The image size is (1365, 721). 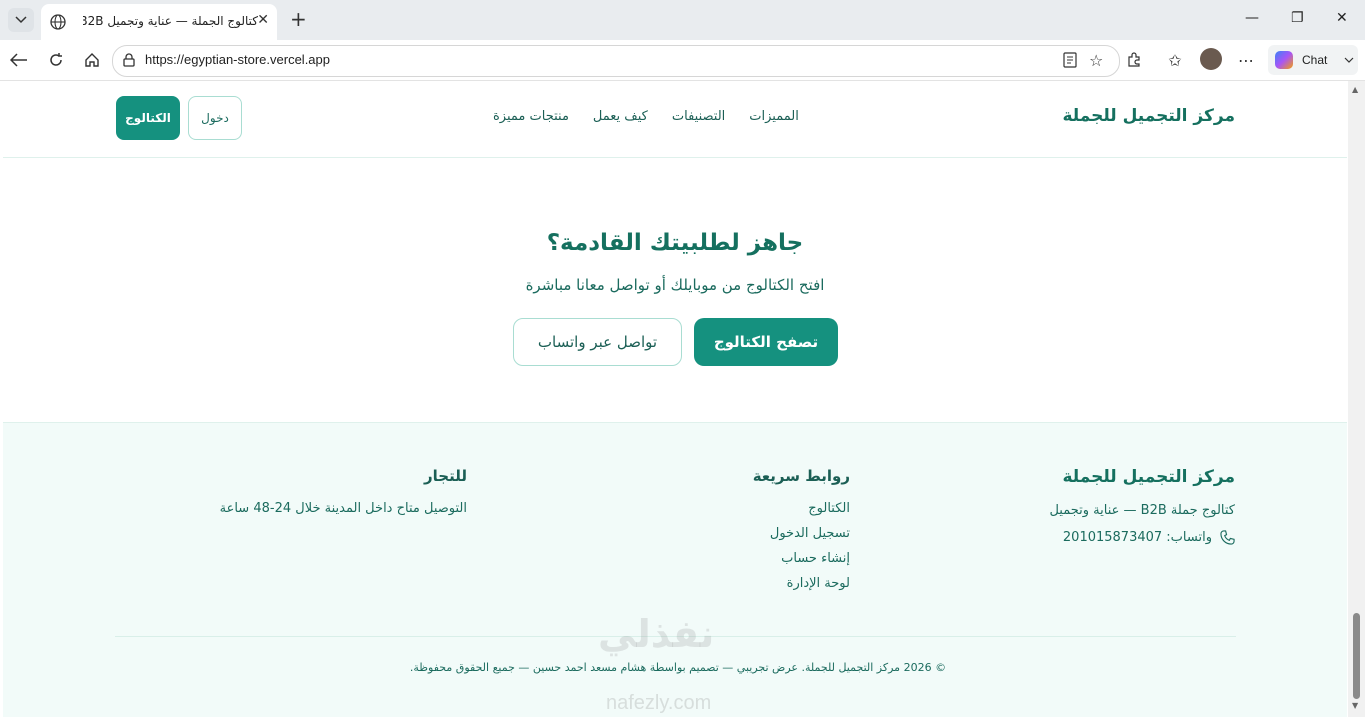 I want to click on footer-whatsapp: واتساب: 201015873407, so click(x=1142, y=537).